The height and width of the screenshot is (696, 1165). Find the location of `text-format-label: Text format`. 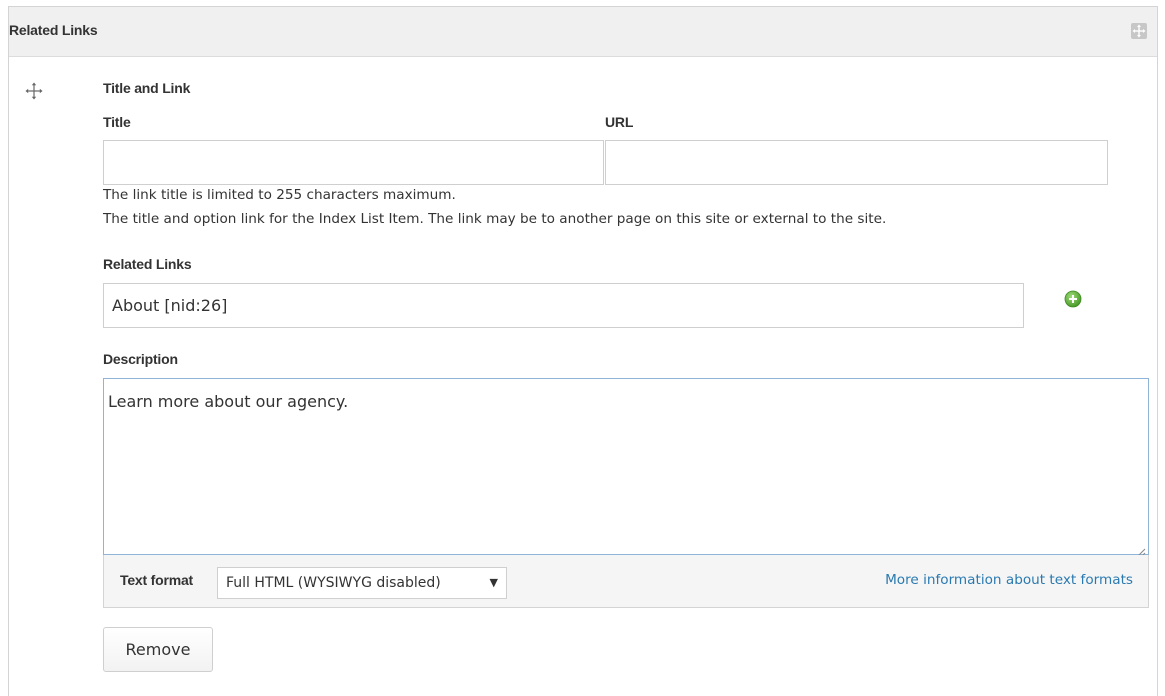

text-format-label: Text format is located at coordinates (156, 580).